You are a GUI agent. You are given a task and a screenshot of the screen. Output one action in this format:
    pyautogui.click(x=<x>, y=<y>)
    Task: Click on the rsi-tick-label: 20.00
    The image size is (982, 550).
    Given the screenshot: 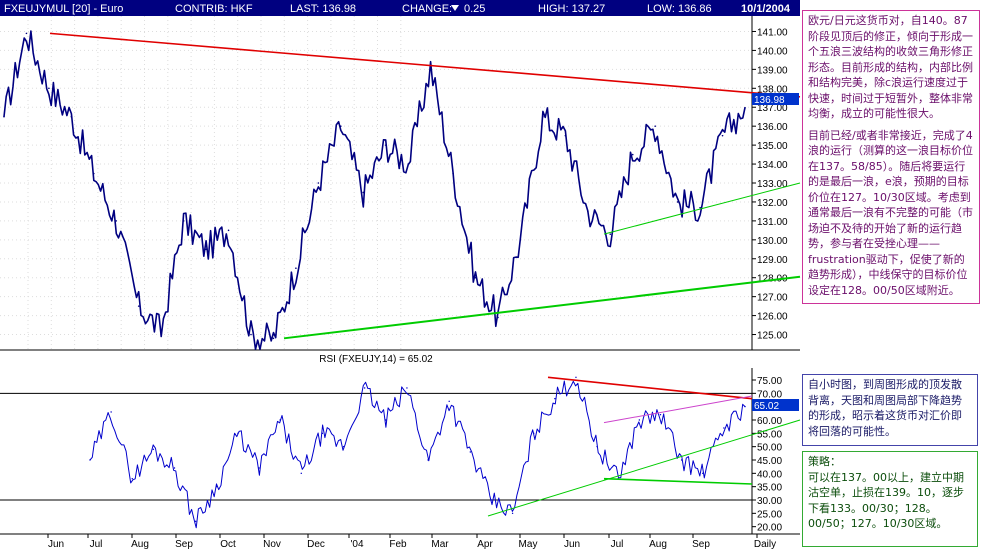 What is the action you would take?
    pyautogui.click(x=769, y=528)
    